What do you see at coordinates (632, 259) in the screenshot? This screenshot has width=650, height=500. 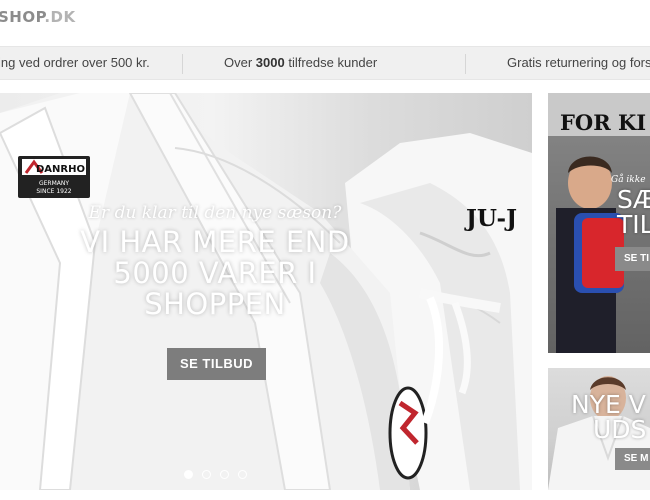 I see `side-promo-season-button: SE TI` at bounding box center [632, 259].